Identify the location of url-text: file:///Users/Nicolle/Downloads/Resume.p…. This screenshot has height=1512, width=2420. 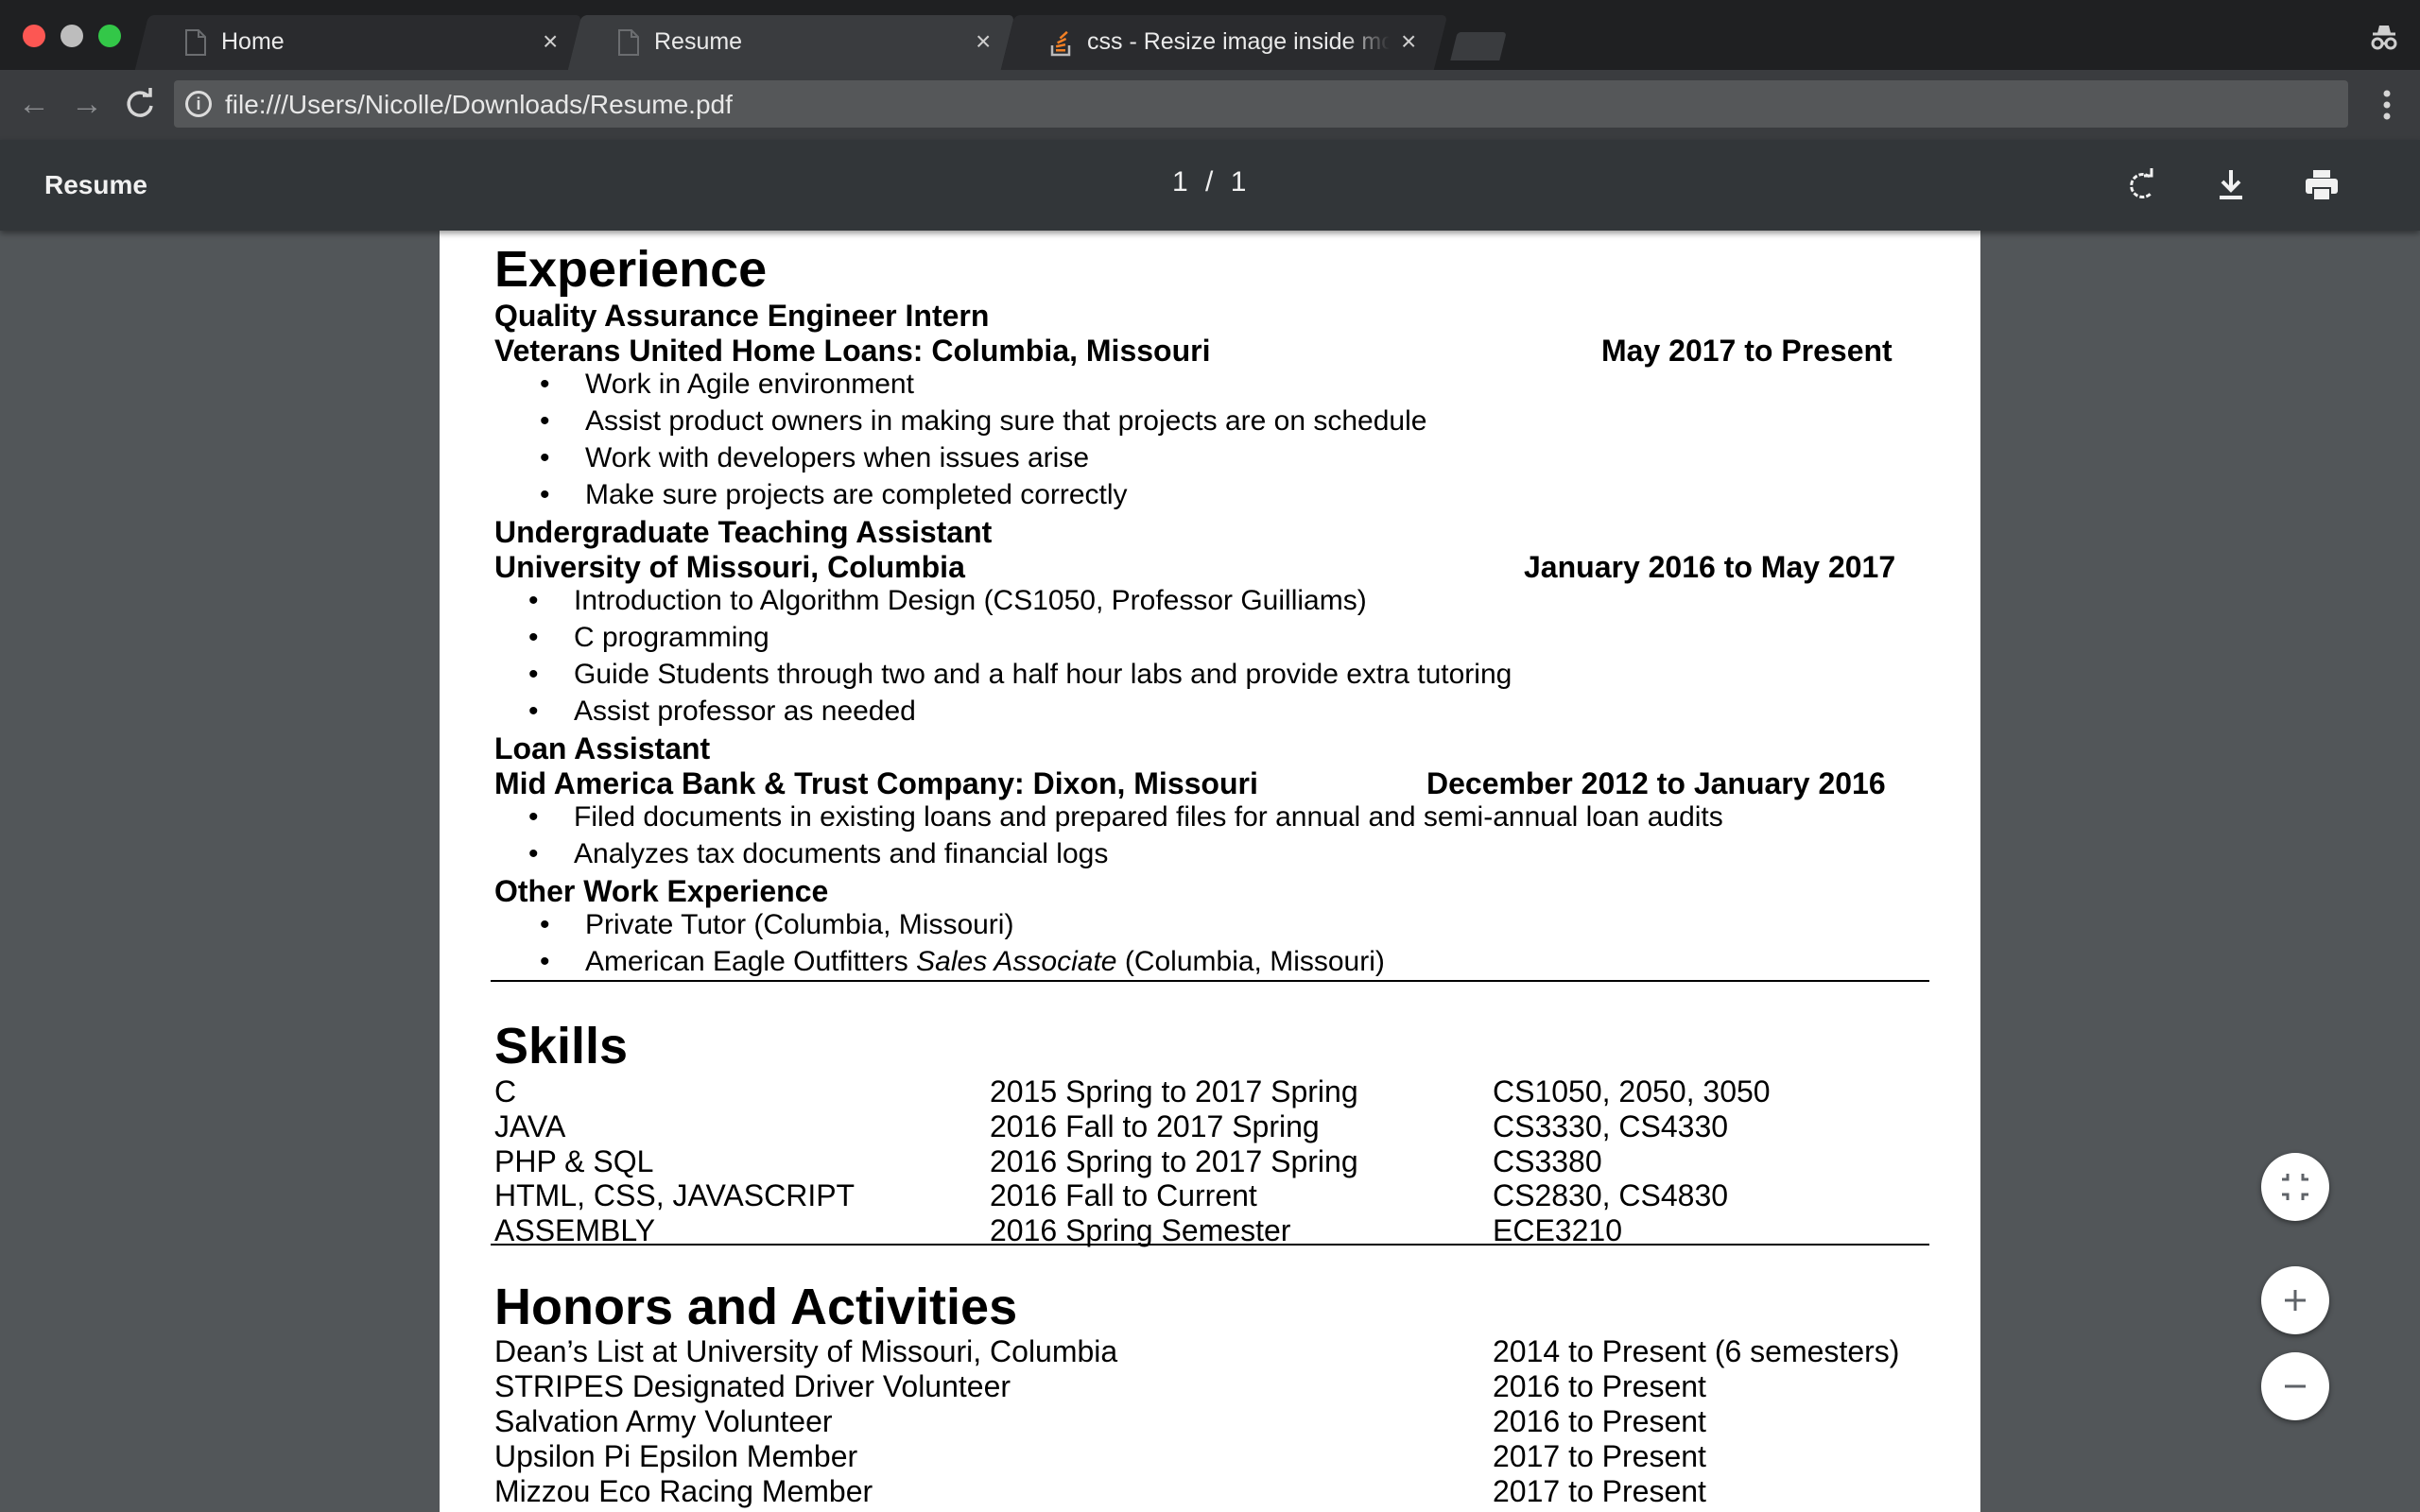
(479, 105).